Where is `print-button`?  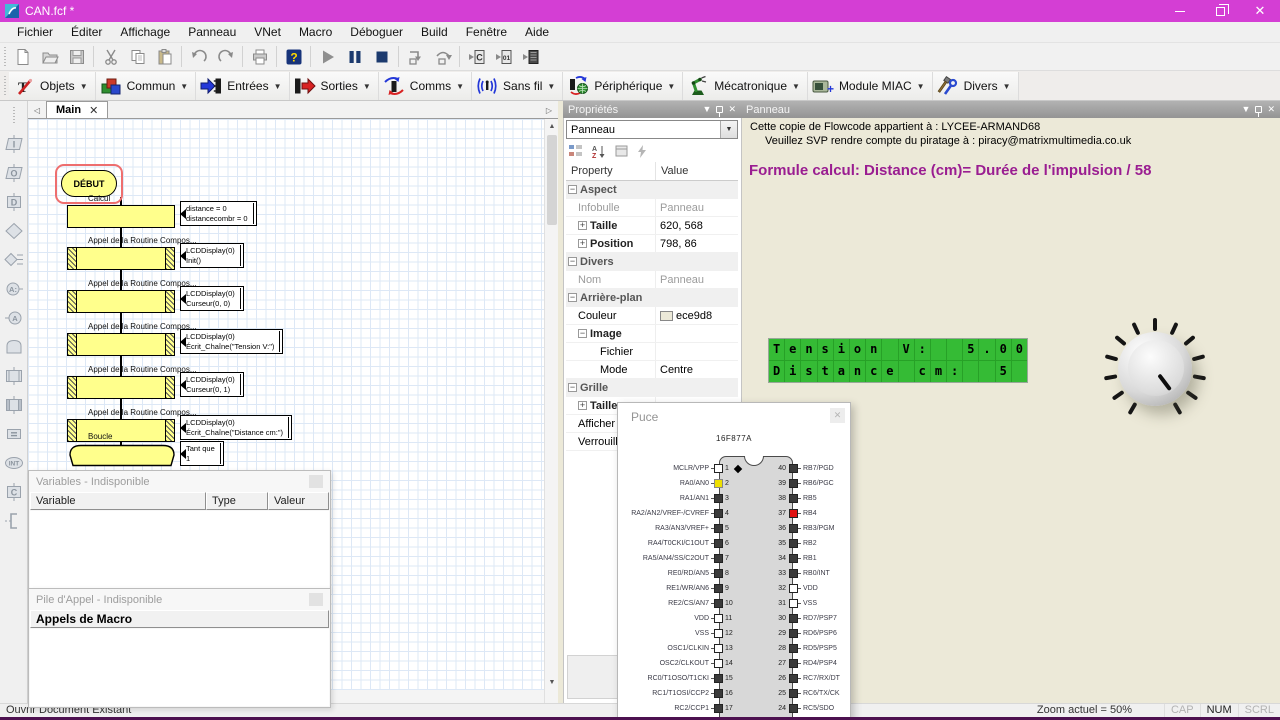
print-button is located at coordinates (259, 56).